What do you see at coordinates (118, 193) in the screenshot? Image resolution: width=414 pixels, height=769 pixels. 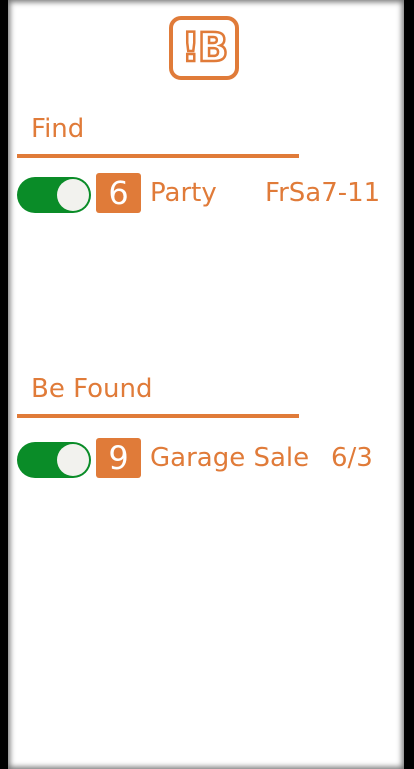 I see `count-badge: 6` at bounding box center [118, 193].